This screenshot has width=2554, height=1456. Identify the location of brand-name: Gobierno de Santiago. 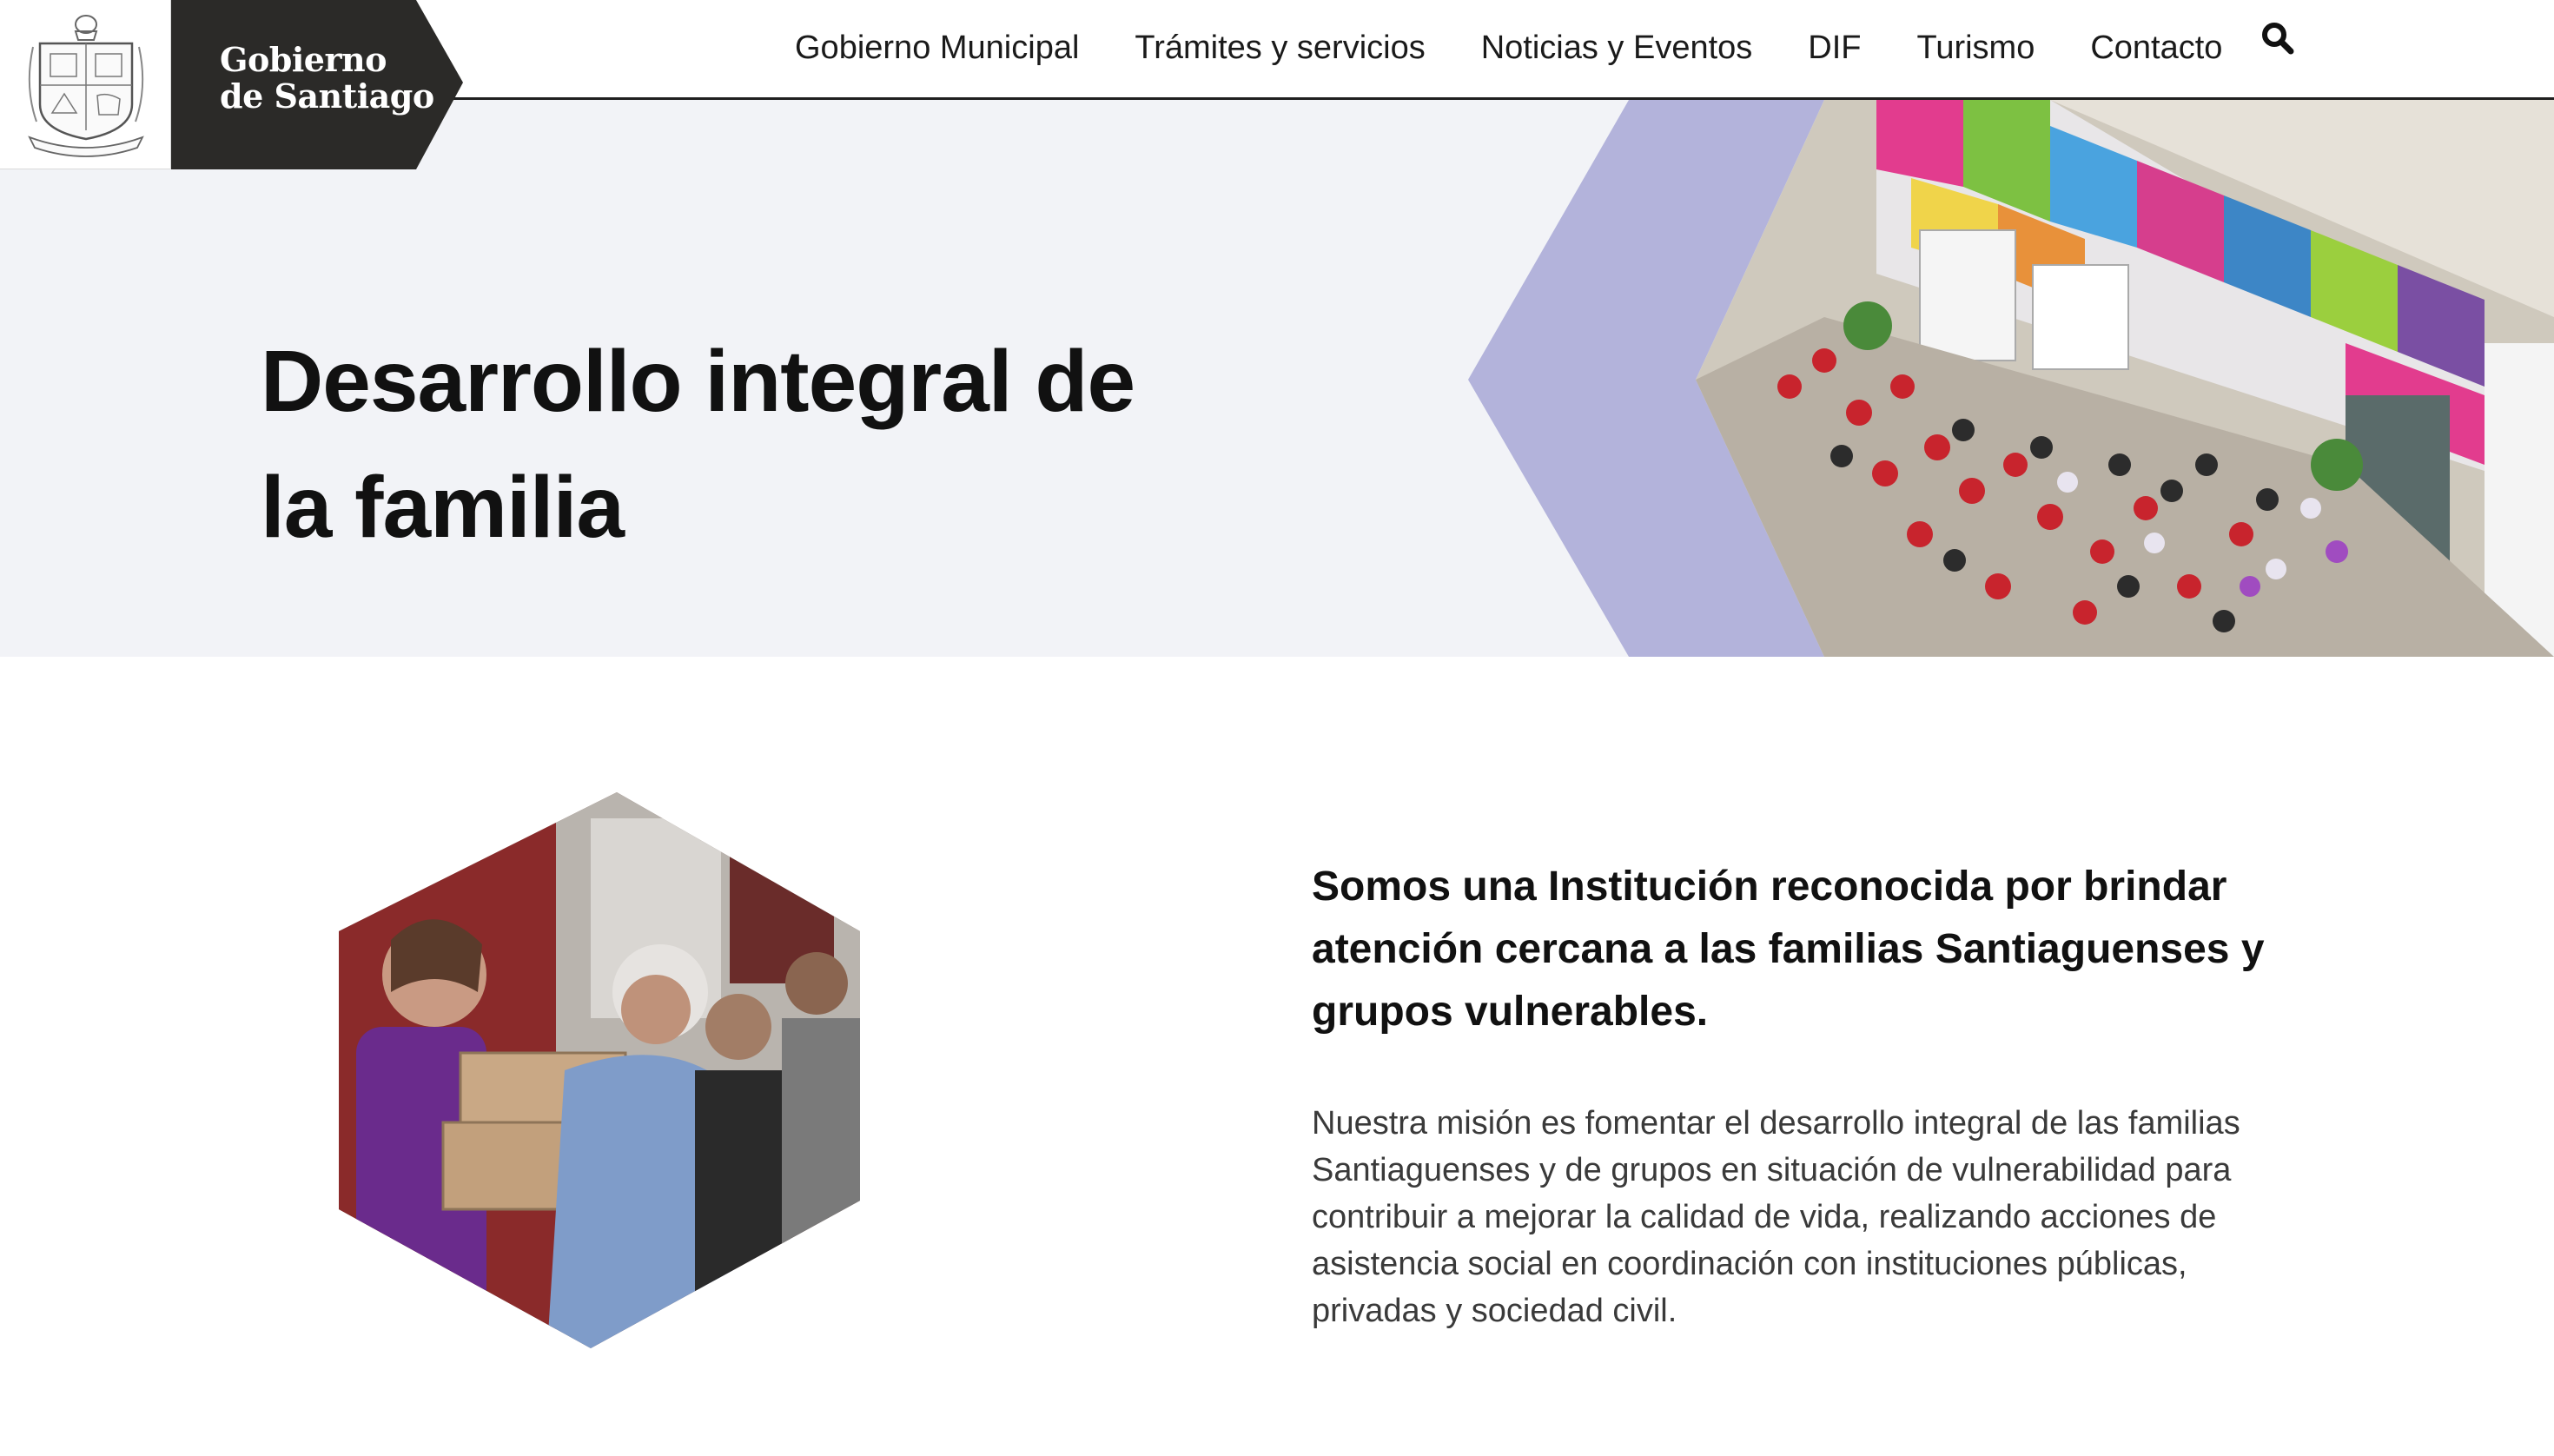
(327, 78).